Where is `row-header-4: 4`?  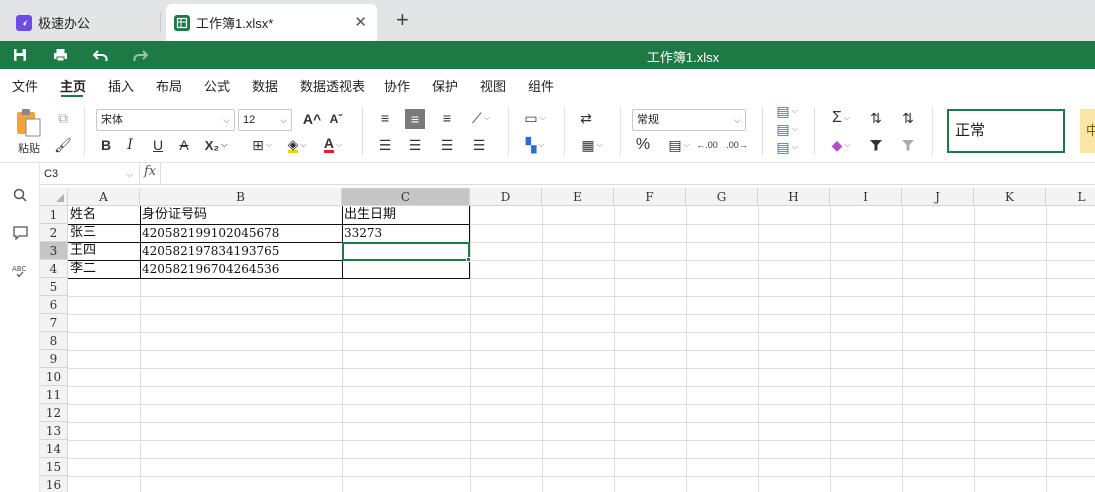
row-header-4: 4 is located at coordinates (54, 269).